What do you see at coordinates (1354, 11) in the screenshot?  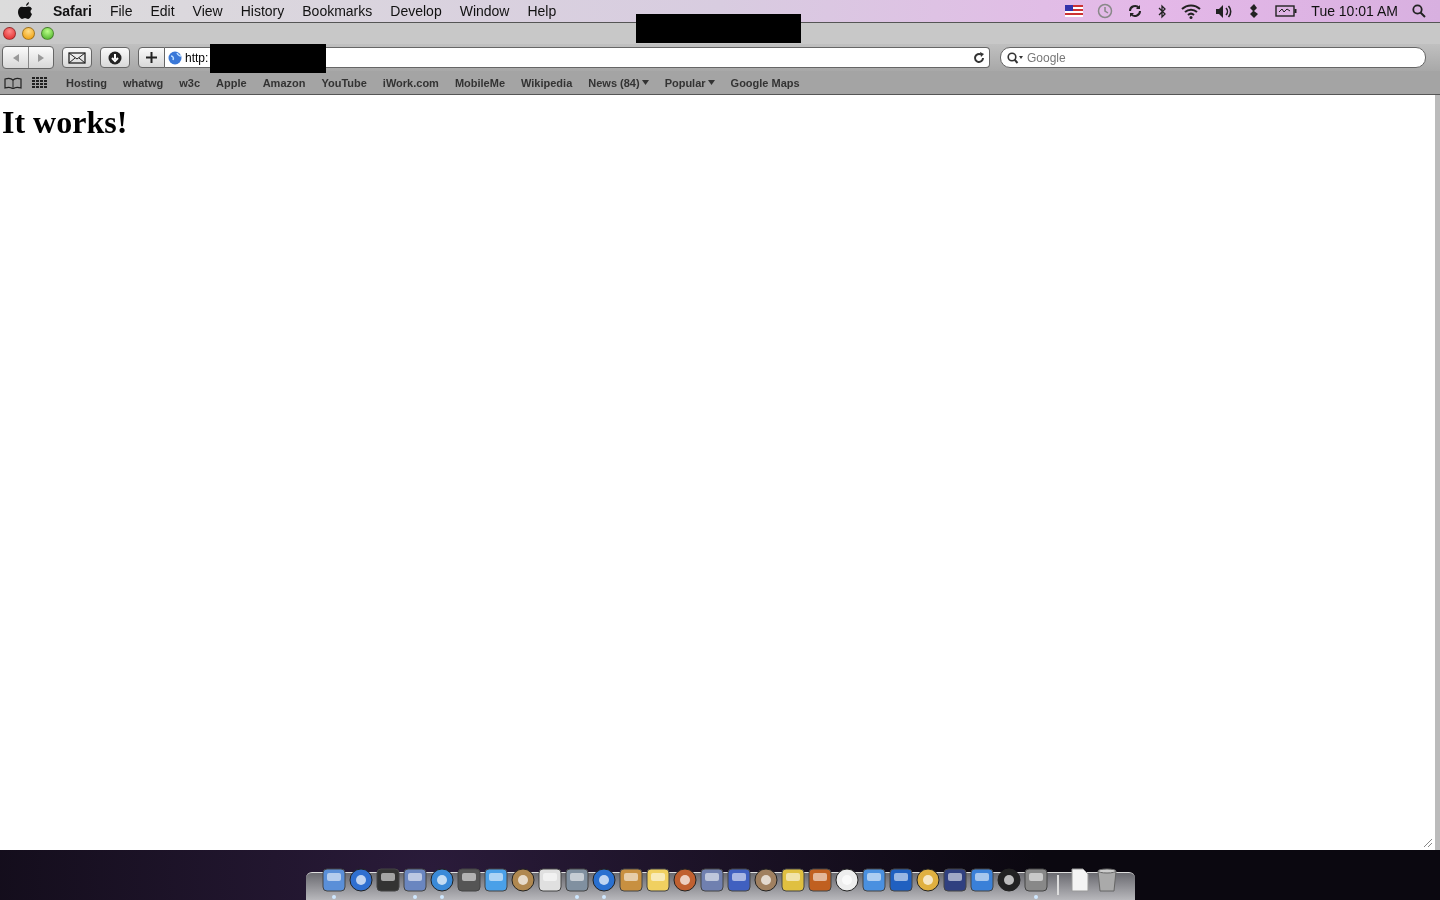 I see `menu-clock: Tue 10:01 AM` at bounding box center [1354, 11].